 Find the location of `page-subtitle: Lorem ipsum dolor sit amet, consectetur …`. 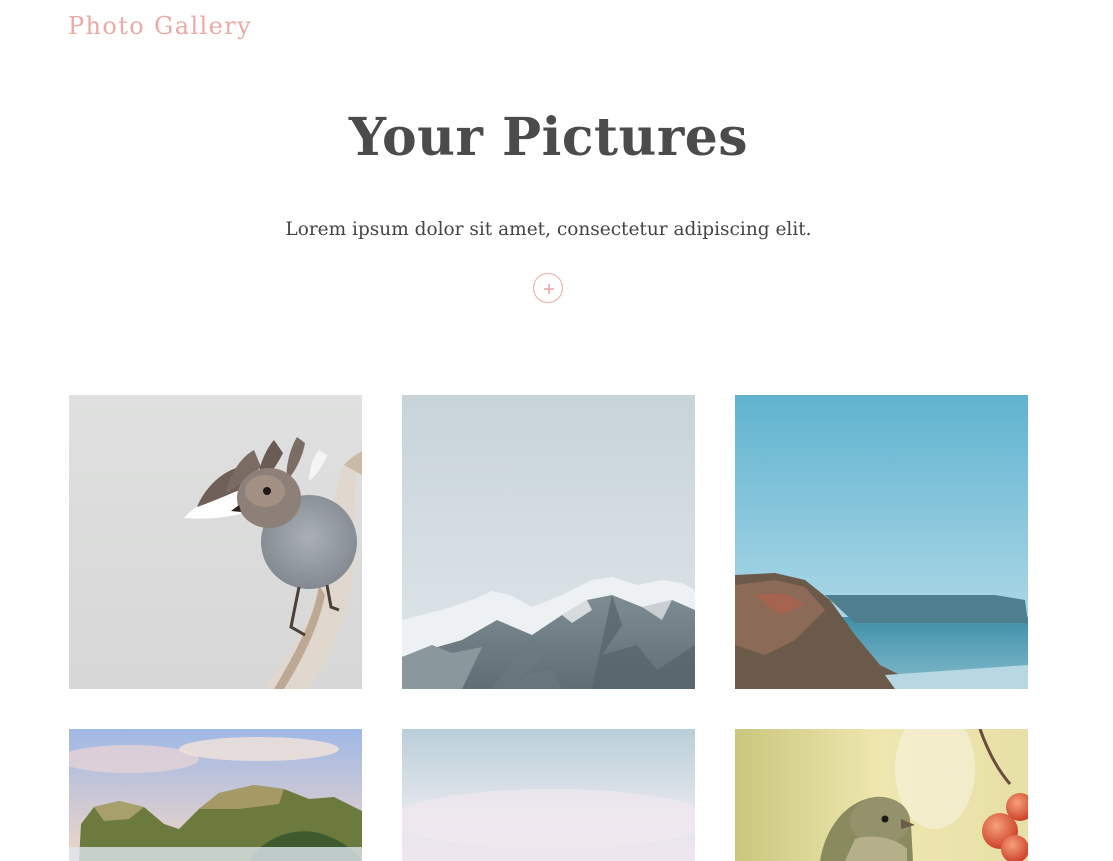

page-subtitle: Lorem ipsum dolor sit amet, consectetur … is located at coordinates (548, 229).